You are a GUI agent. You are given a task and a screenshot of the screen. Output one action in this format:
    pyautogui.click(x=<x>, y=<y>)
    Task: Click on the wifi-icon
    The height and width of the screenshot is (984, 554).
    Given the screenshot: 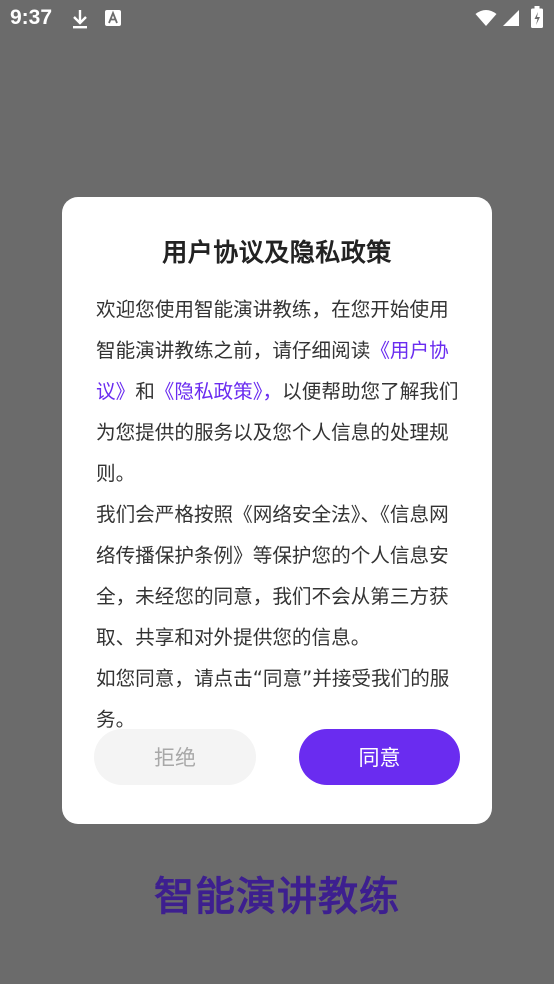 What is the action you would take?
    pyautogui.click(x=486, y=18)
    